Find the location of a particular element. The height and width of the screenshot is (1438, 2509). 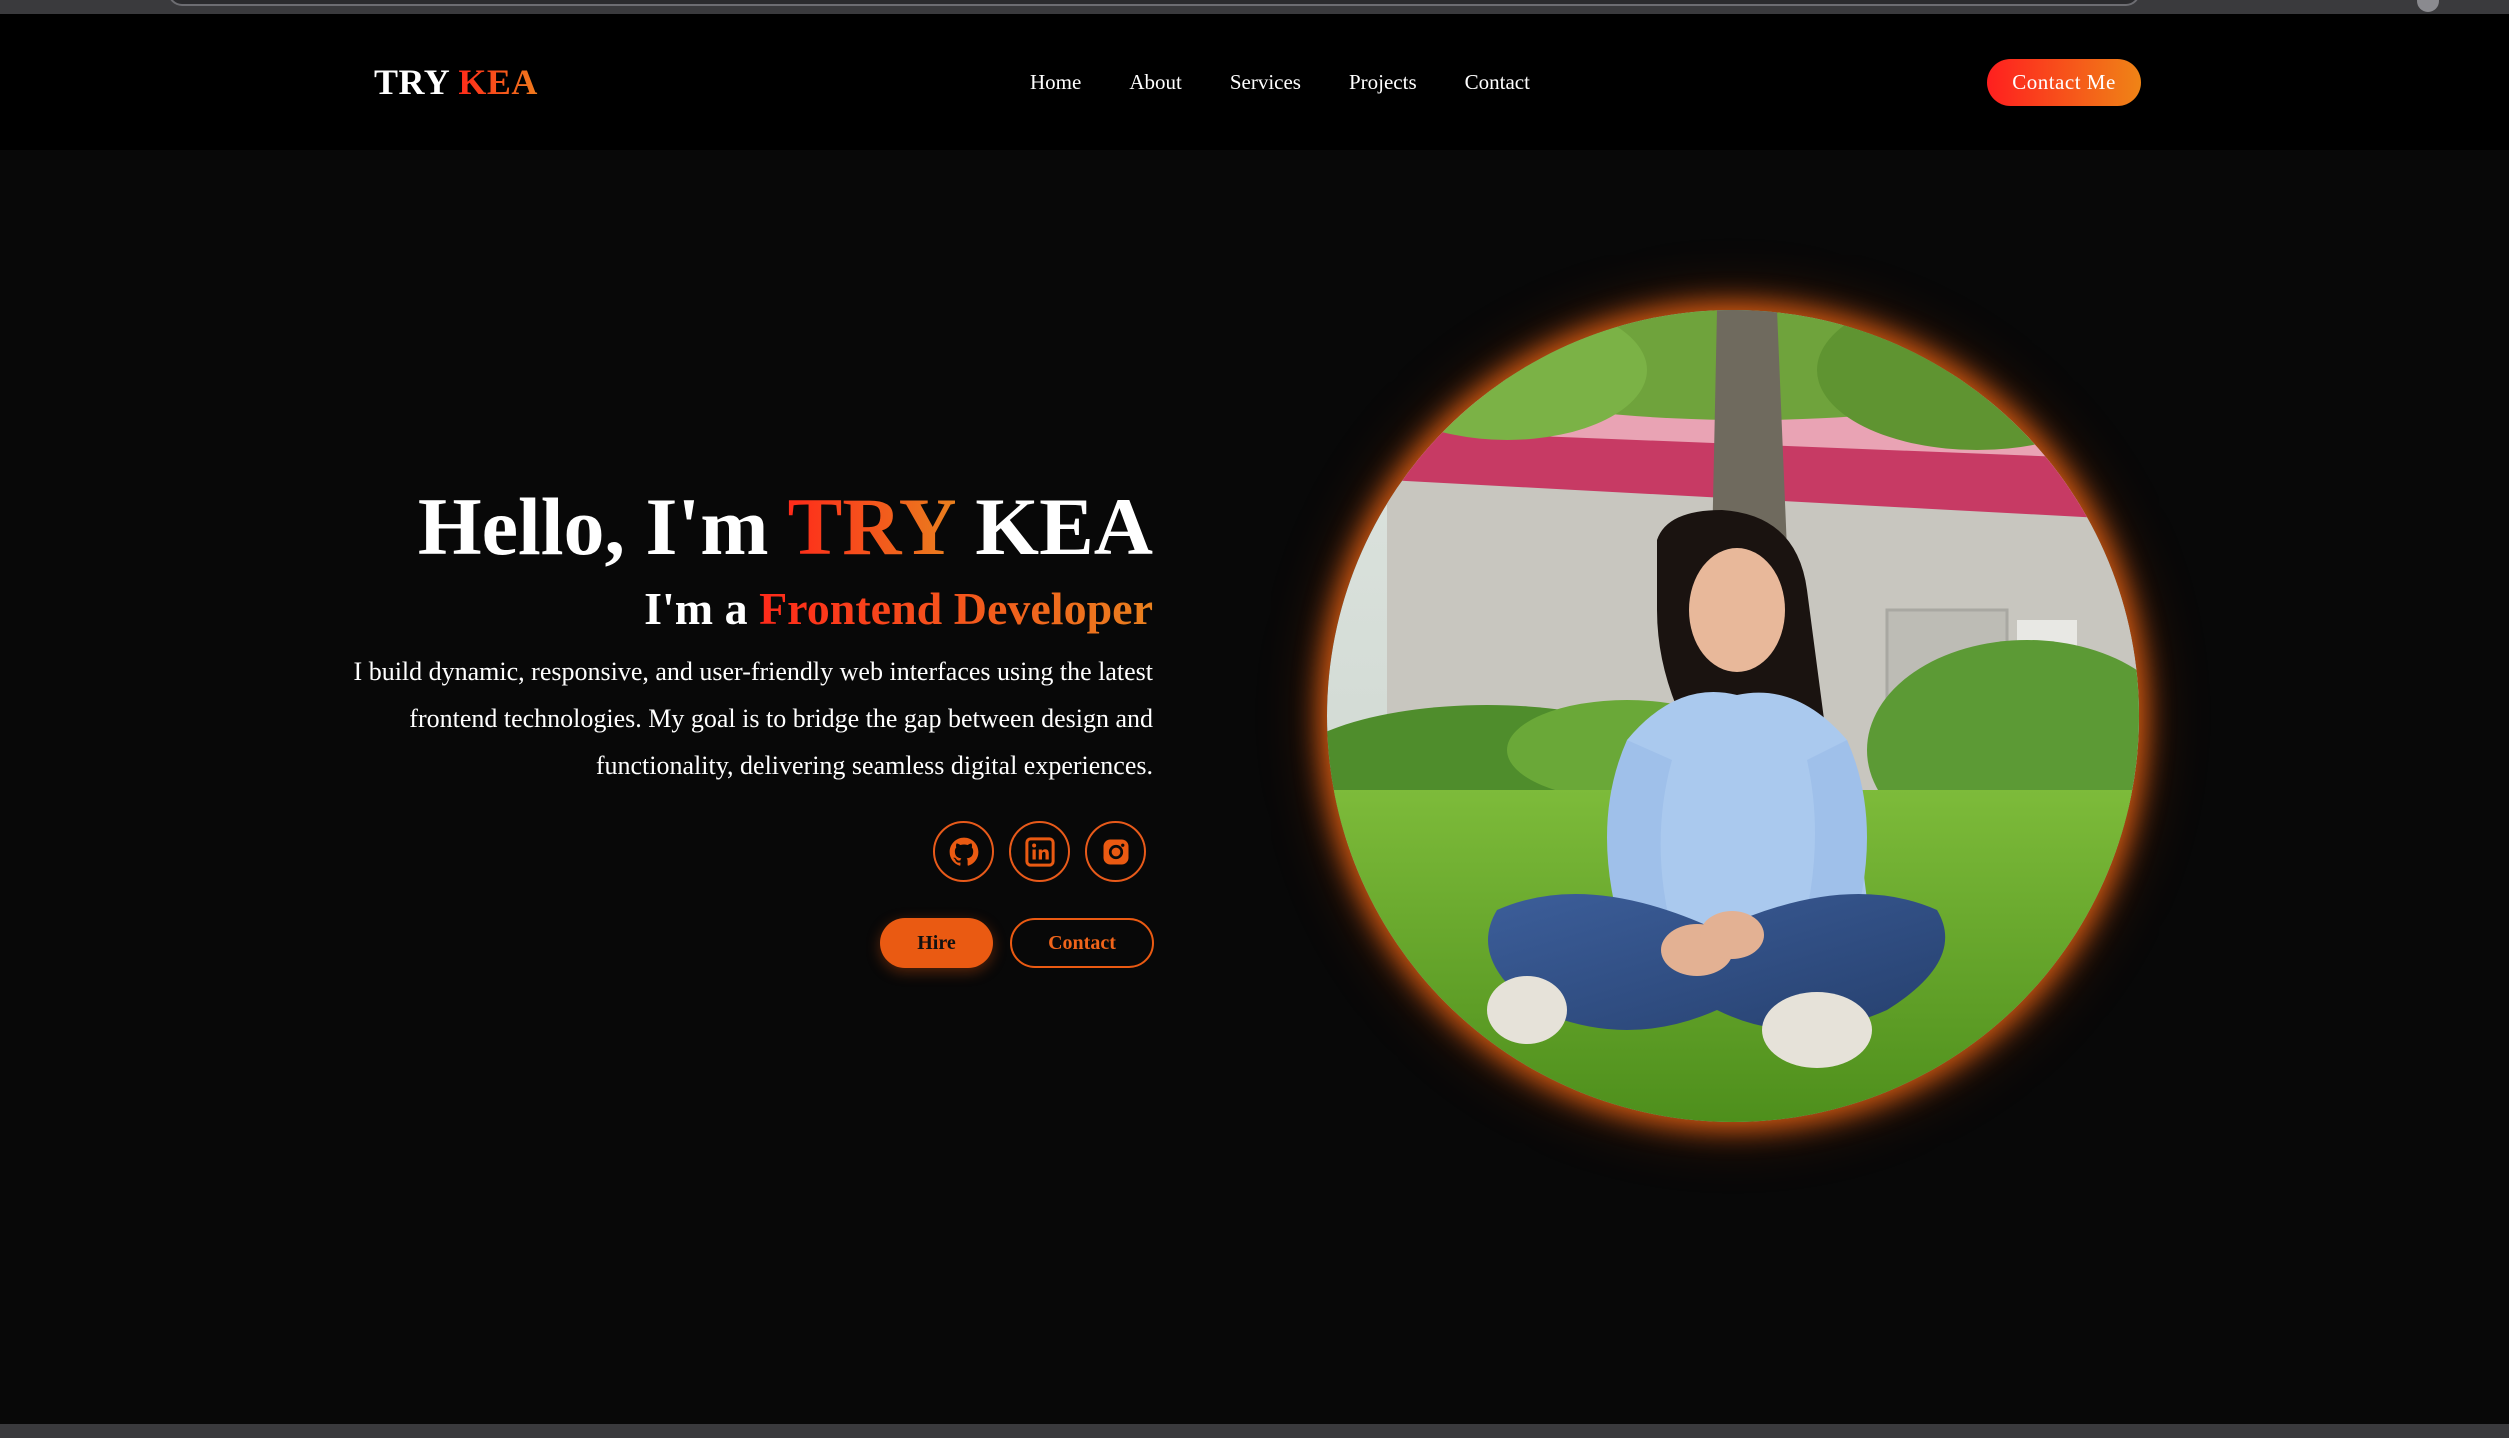

contact-me-button: Contact Me is located at coordinates (2064, 82).